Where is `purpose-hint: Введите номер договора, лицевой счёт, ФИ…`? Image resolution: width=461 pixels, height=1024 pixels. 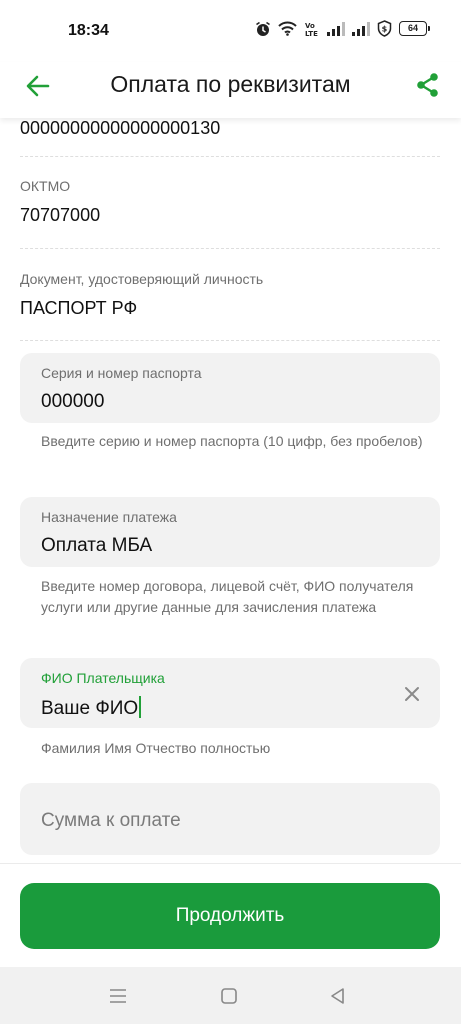
purpose-hint: Введите номер договора, лицевой счёт, ФИ… is located at coordinates (227, 596).